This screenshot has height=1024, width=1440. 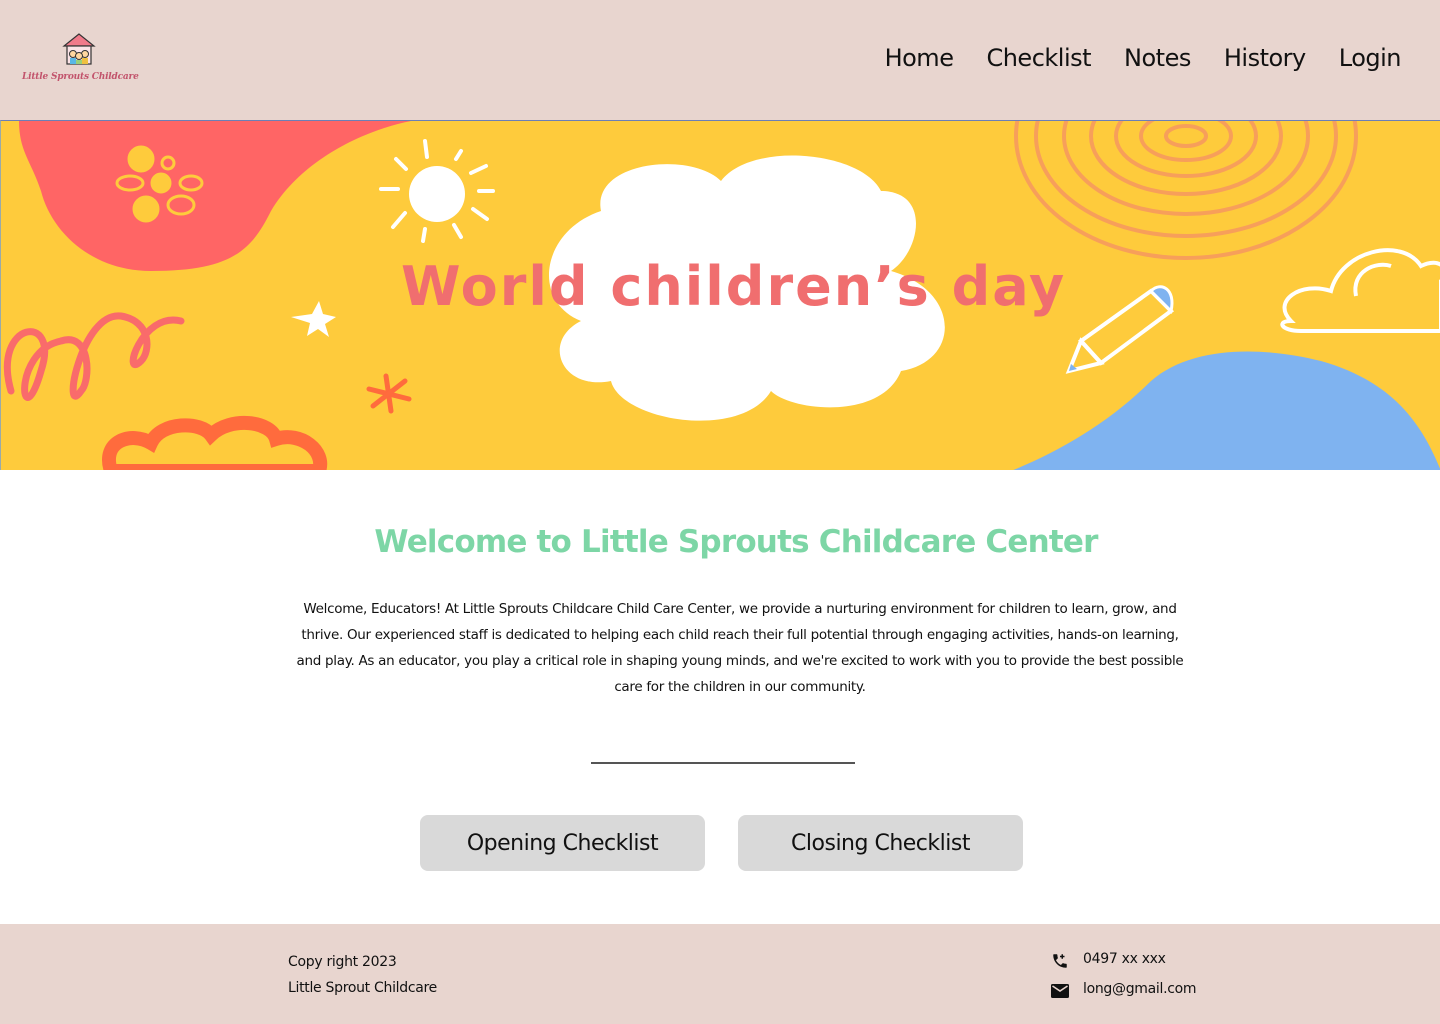 I want to click on email-address: long@gmail.com, so click(x=1140, y=989).